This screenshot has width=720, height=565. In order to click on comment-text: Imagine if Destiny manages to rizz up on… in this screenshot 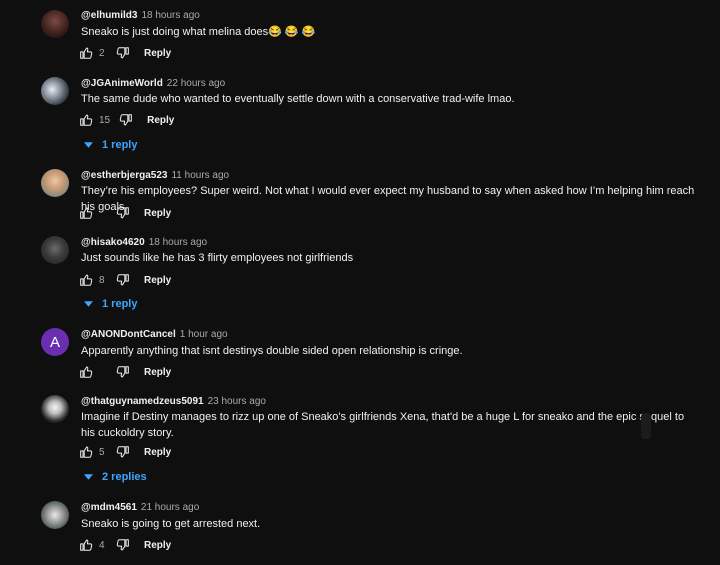, I will do `click(383, 425)`.